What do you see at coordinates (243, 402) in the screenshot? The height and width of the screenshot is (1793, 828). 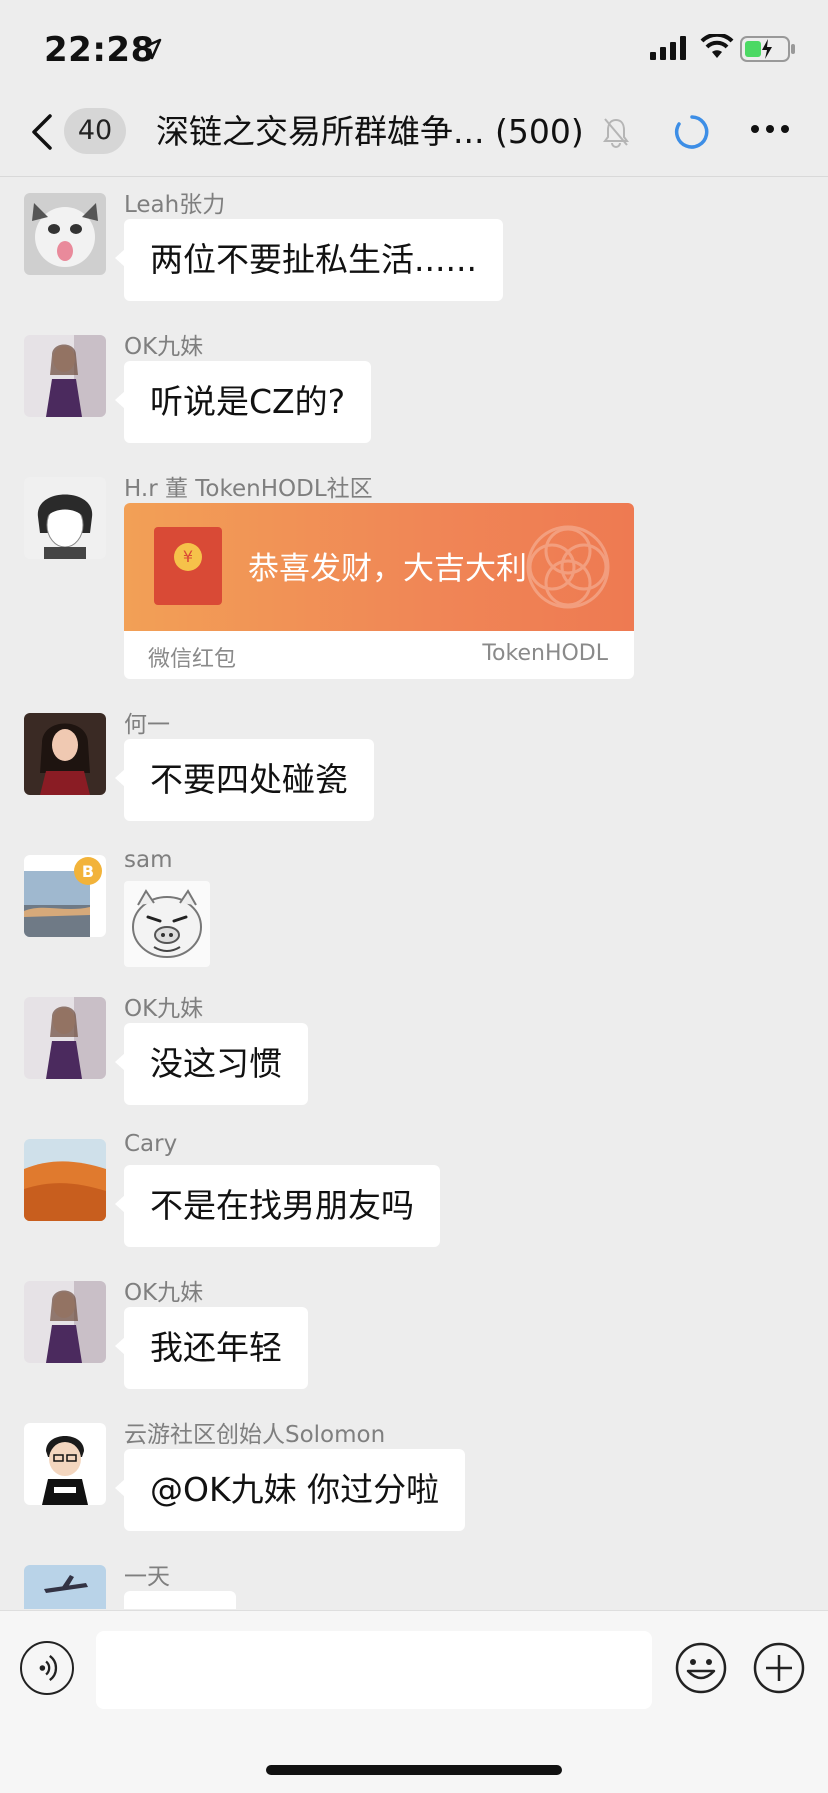 I see `message-bubble: 听说是CZ的?` at bounding box center [243, 402].